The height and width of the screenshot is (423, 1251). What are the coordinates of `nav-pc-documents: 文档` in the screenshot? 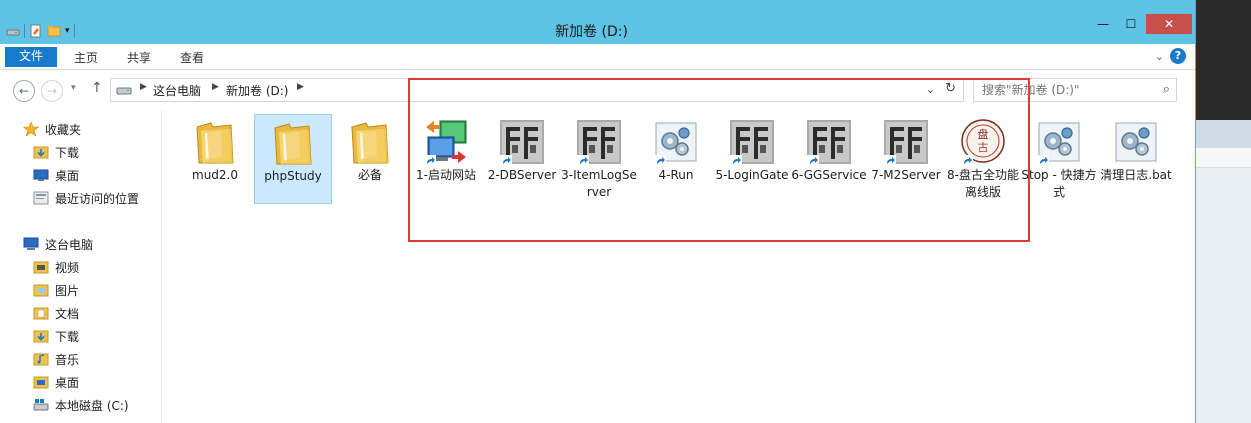 It's located at (56, 313).